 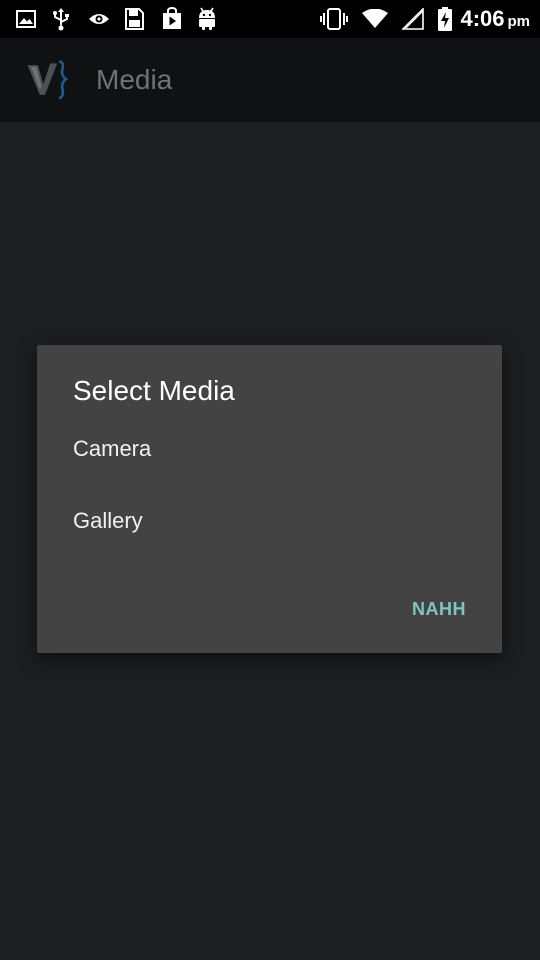 What do you see at coordinates (106, 19) in the screenshot?
I see `eye-icon` at bounding box center [106, 19].